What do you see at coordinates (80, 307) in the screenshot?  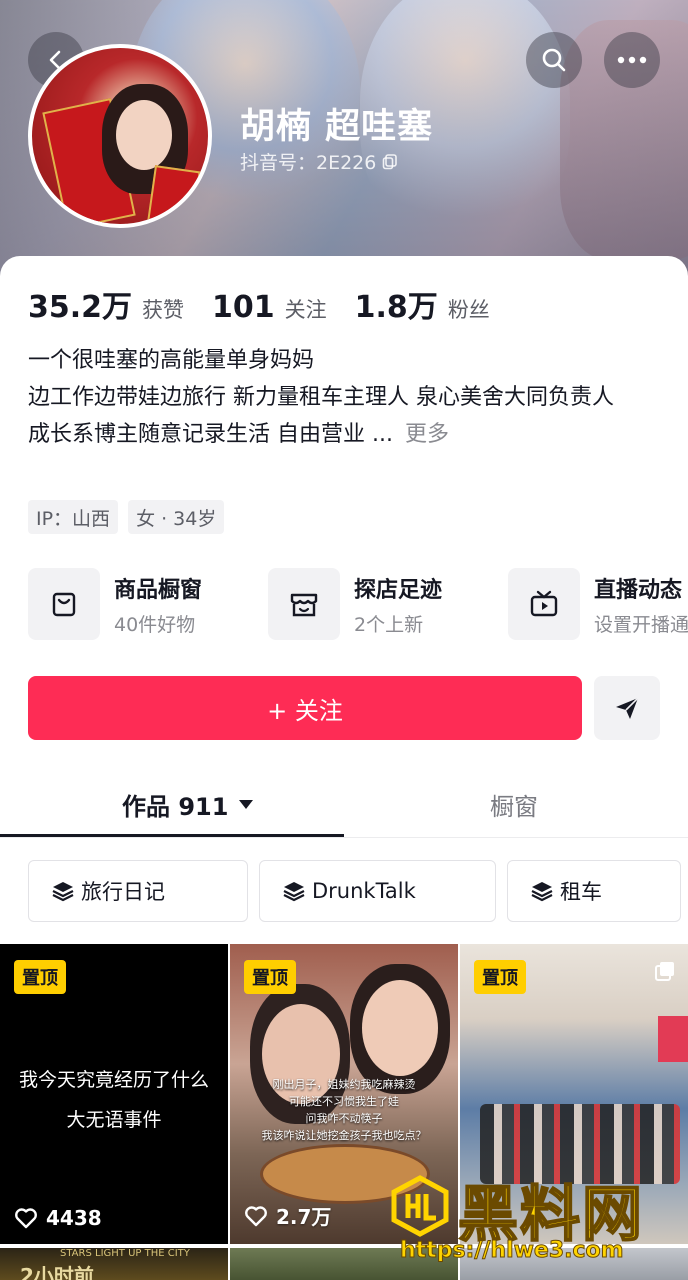 I see `stat-value: 35.2万` at bounding box center [80, 307].